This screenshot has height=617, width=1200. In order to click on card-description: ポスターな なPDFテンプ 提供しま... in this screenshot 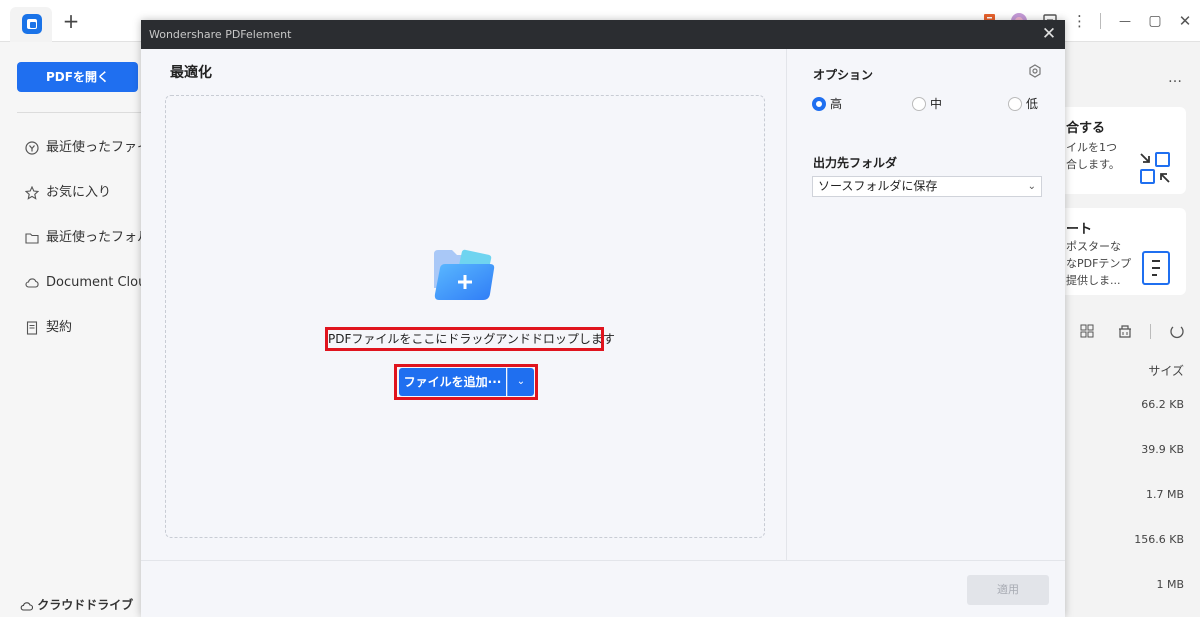, I will do `click(1099, 263)`.